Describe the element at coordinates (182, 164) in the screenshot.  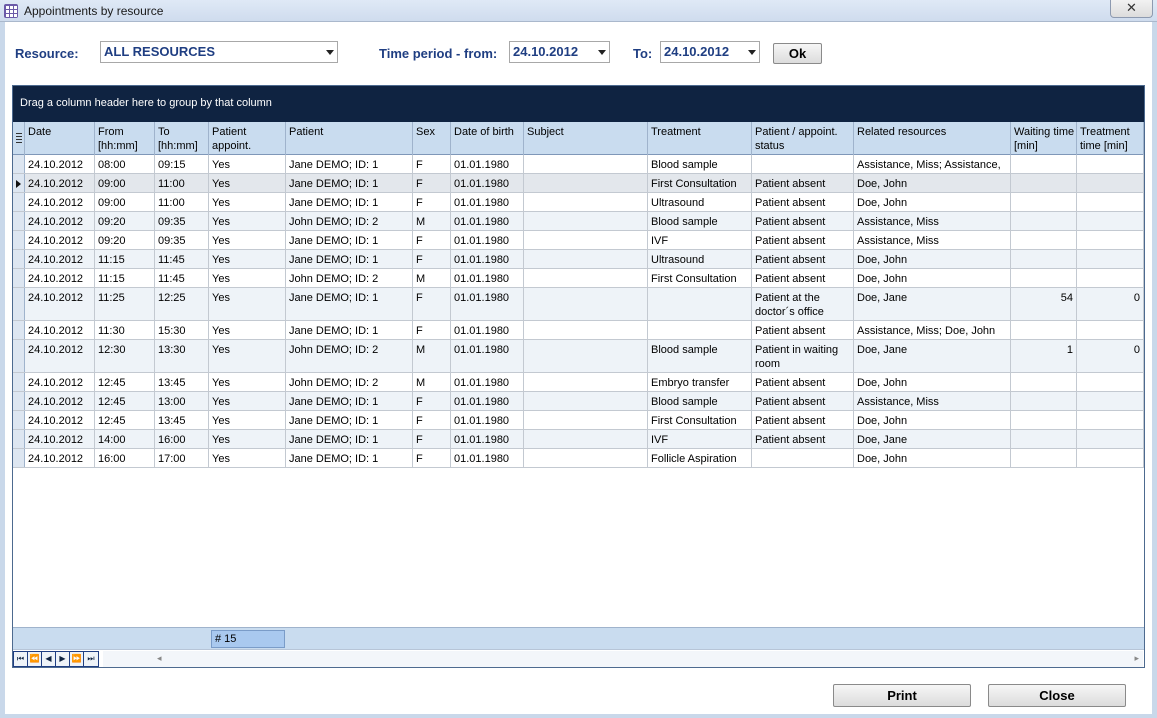
I see `cell-to: 09:15` at that location.